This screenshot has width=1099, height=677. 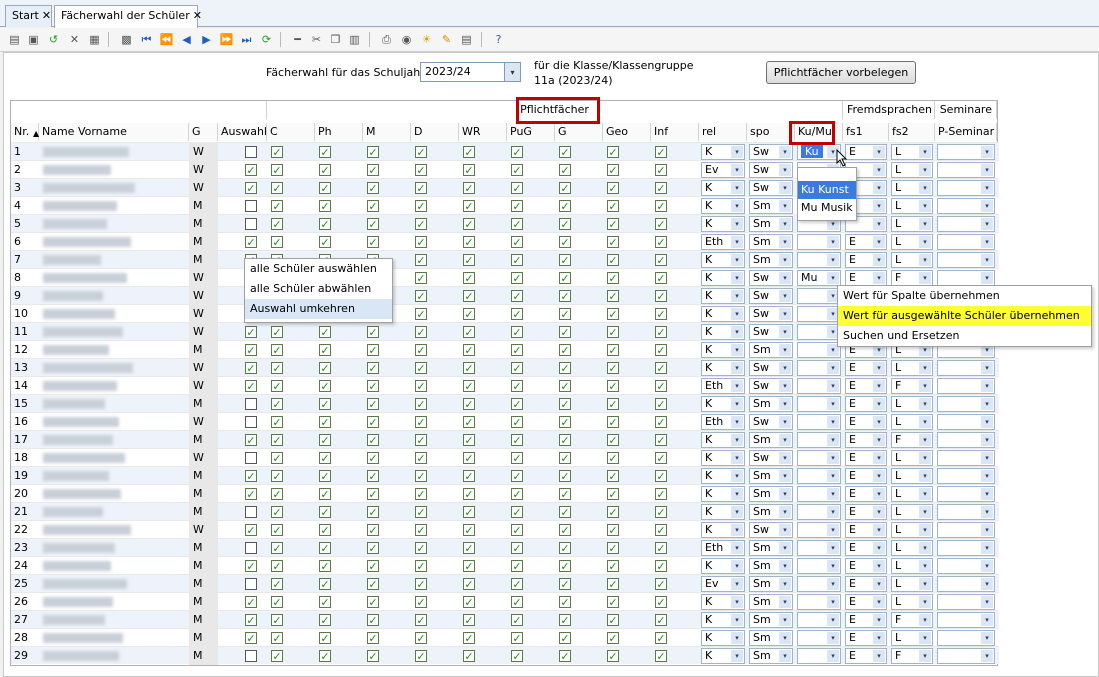 What do you see at coordinates (819, 512) in the screenshot?
I see `select-kumu: ▾` at bounding box center [819, 512].